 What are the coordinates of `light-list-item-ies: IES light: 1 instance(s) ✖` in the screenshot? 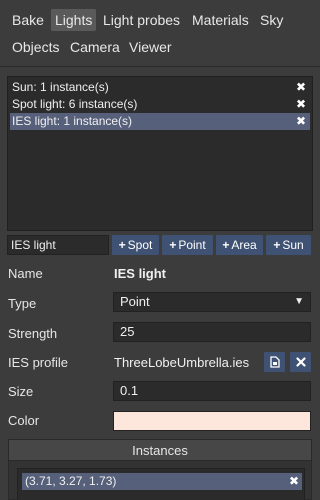 It's located at (160, 121).